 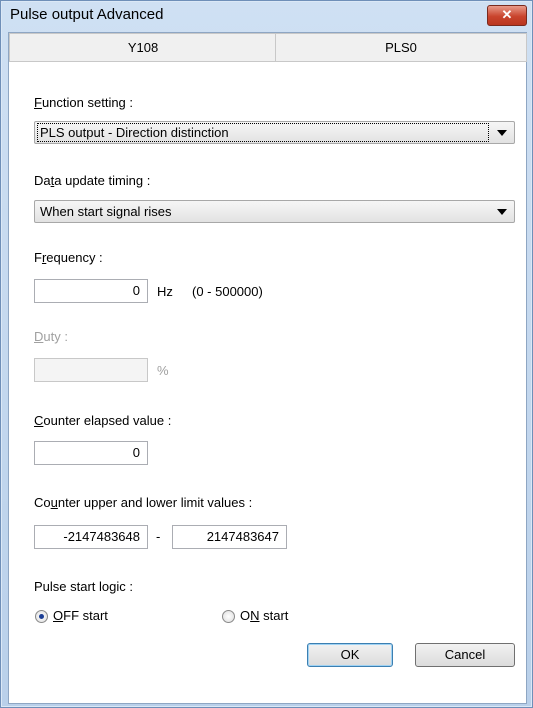 I want to click on header-tabs: Y108 PLS0, so click(x=268, y=47).